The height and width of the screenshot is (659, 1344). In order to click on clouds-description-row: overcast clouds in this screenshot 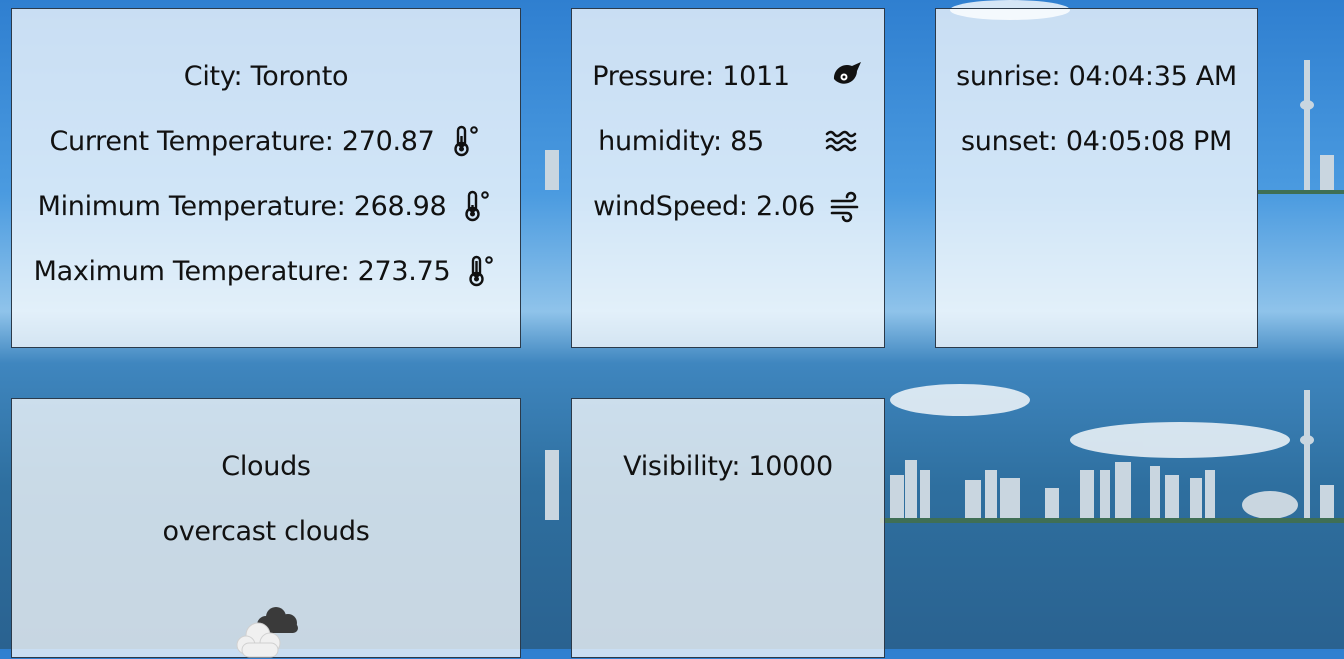, I will do `click(266, 531)`.